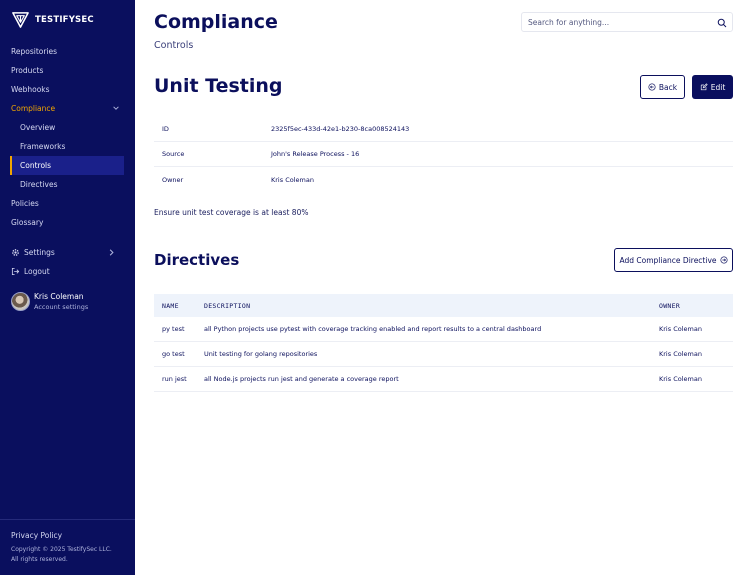 The width and height of the screenshot is (750, 575). Describe the element at coordinates (618, 22) in the screenshot. I see `search-input` at that location.